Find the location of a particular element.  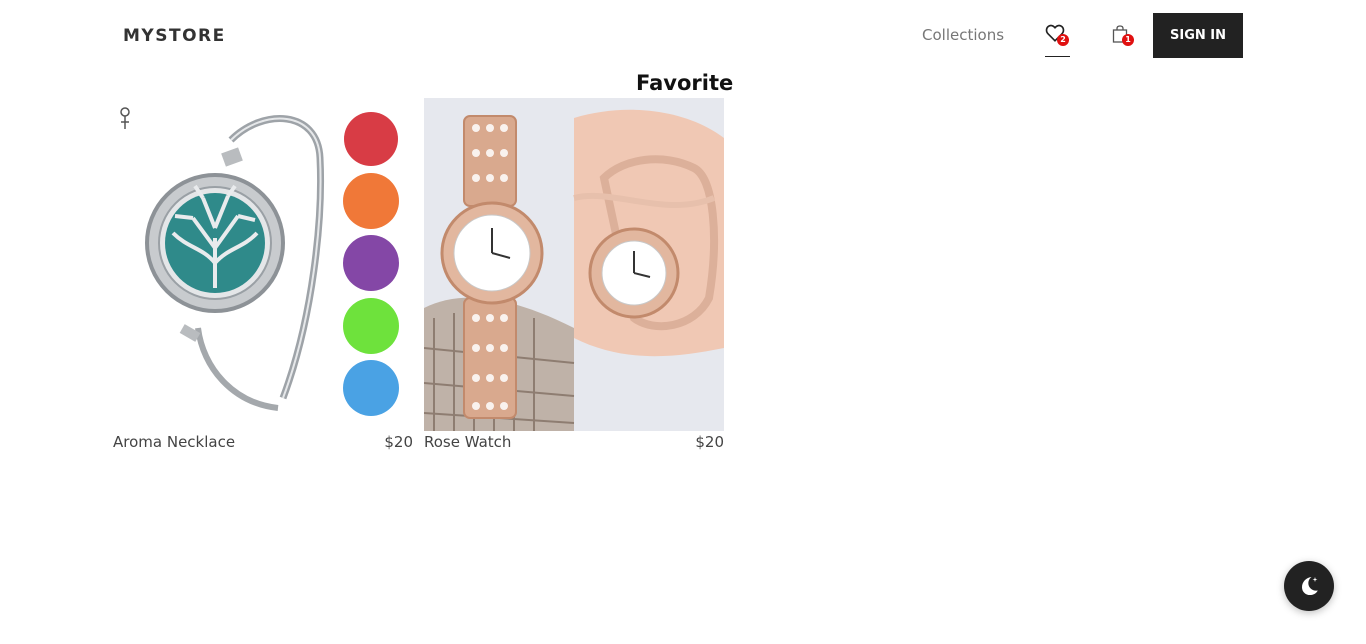

product-card: Rose Watch $20 is located at coordinates (574, 274).